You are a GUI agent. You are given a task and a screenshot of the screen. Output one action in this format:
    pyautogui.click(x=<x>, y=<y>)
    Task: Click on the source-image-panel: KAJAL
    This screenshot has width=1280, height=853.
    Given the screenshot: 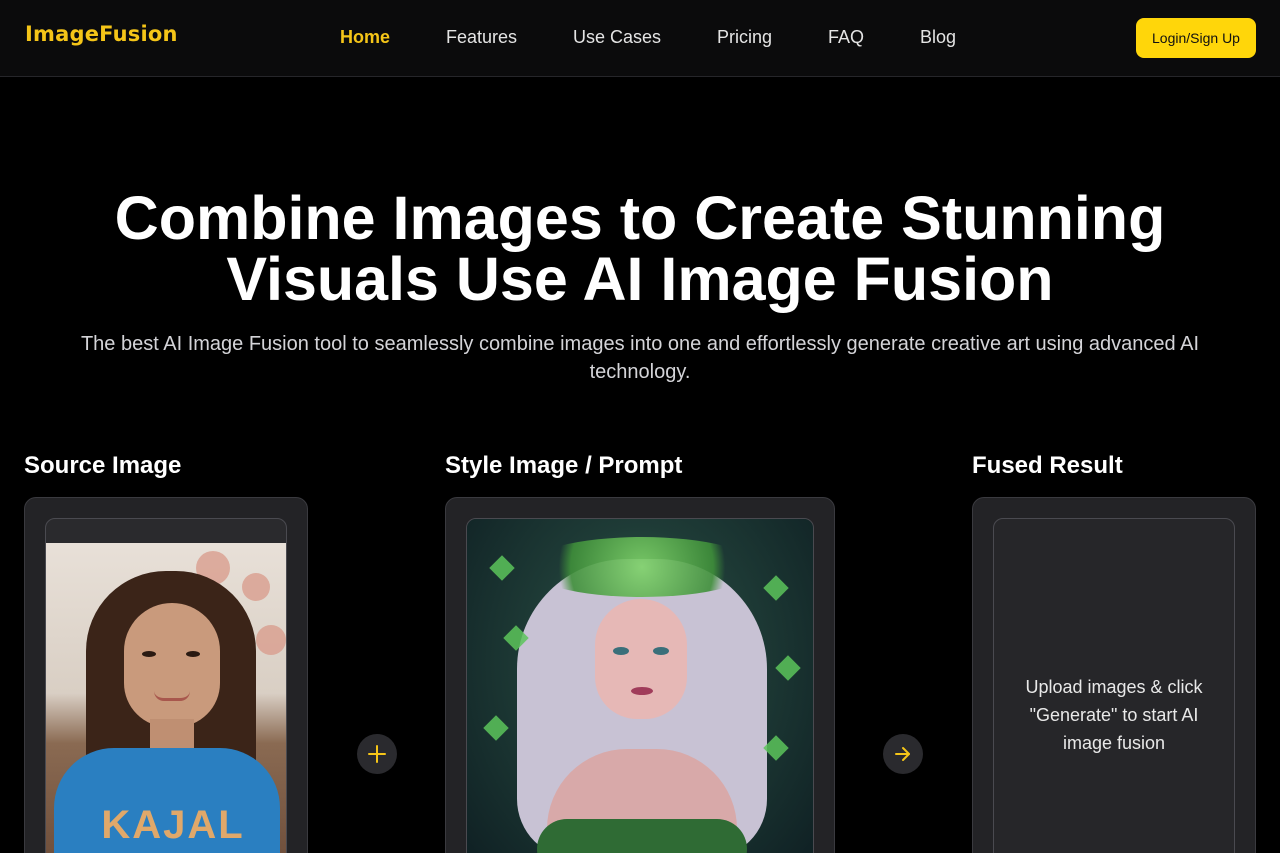 What is the action you would take?
    pyautogui.click(x=166, y=675)
    